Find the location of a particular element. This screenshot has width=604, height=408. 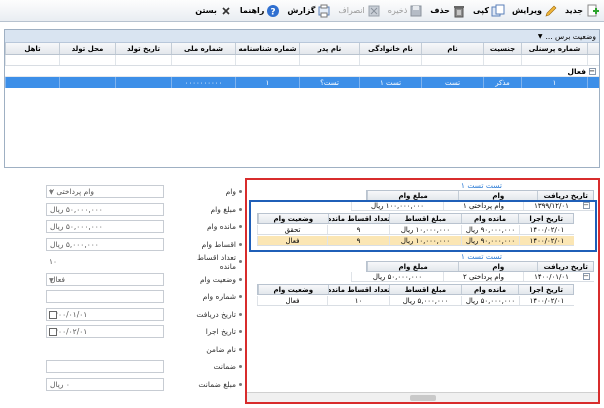

status-select: فعال ▼ is located at coordinates (105, 279).